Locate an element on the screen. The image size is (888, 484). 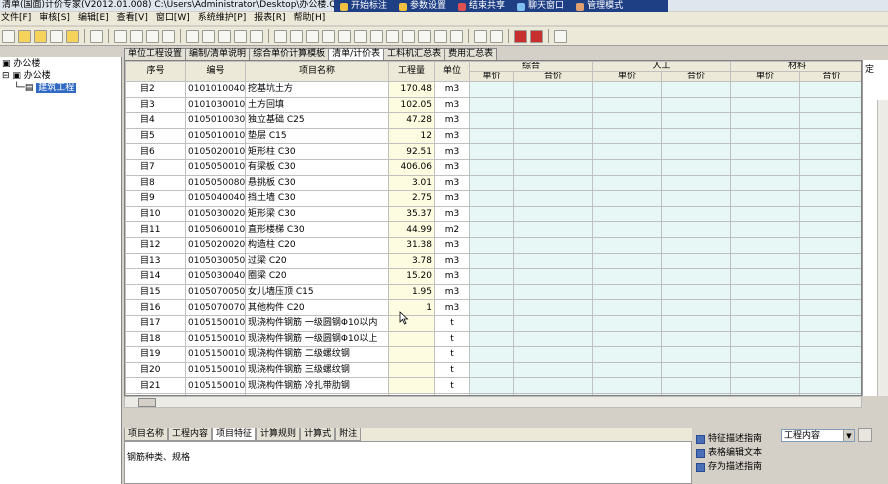
col-header-total-price: 合价 is located at coordinates (696, 76).